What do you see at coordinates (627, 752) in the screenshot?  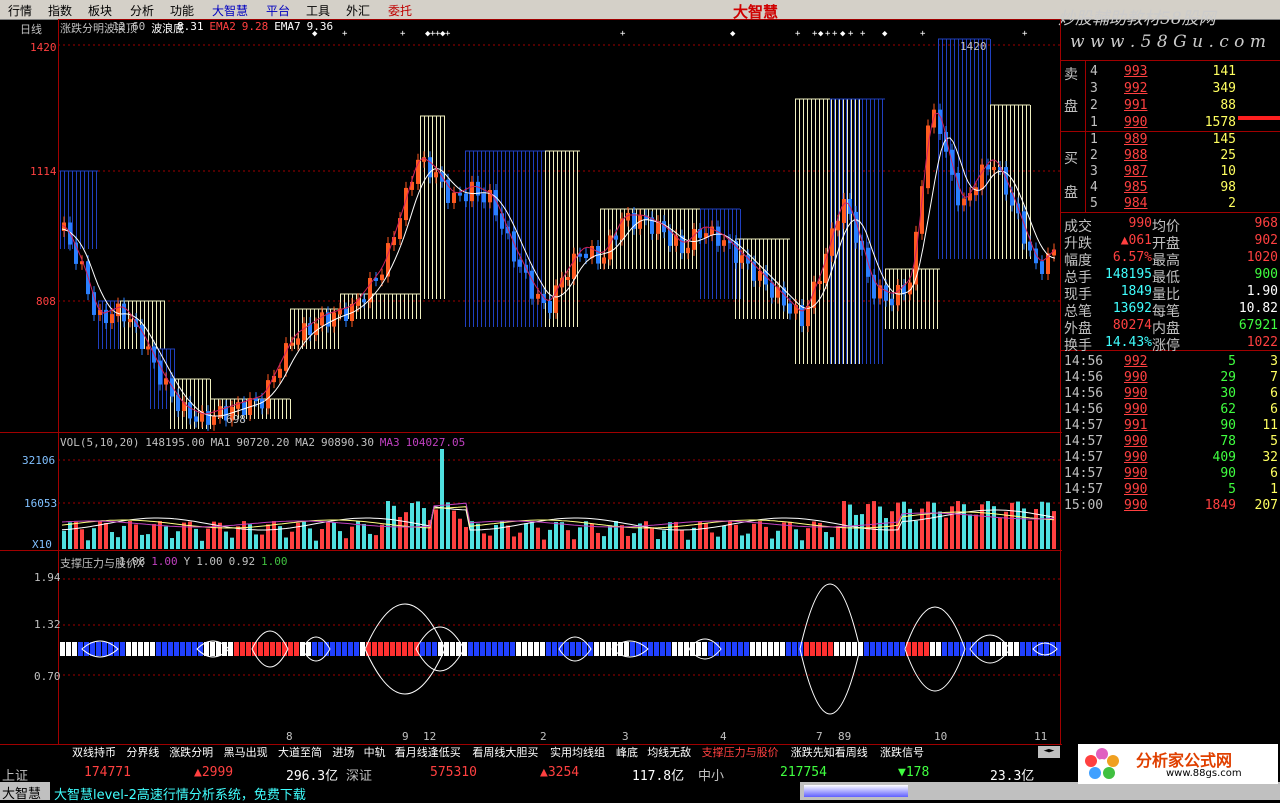 I see `tab-10: 峰底` at bounding box center [627, 752].